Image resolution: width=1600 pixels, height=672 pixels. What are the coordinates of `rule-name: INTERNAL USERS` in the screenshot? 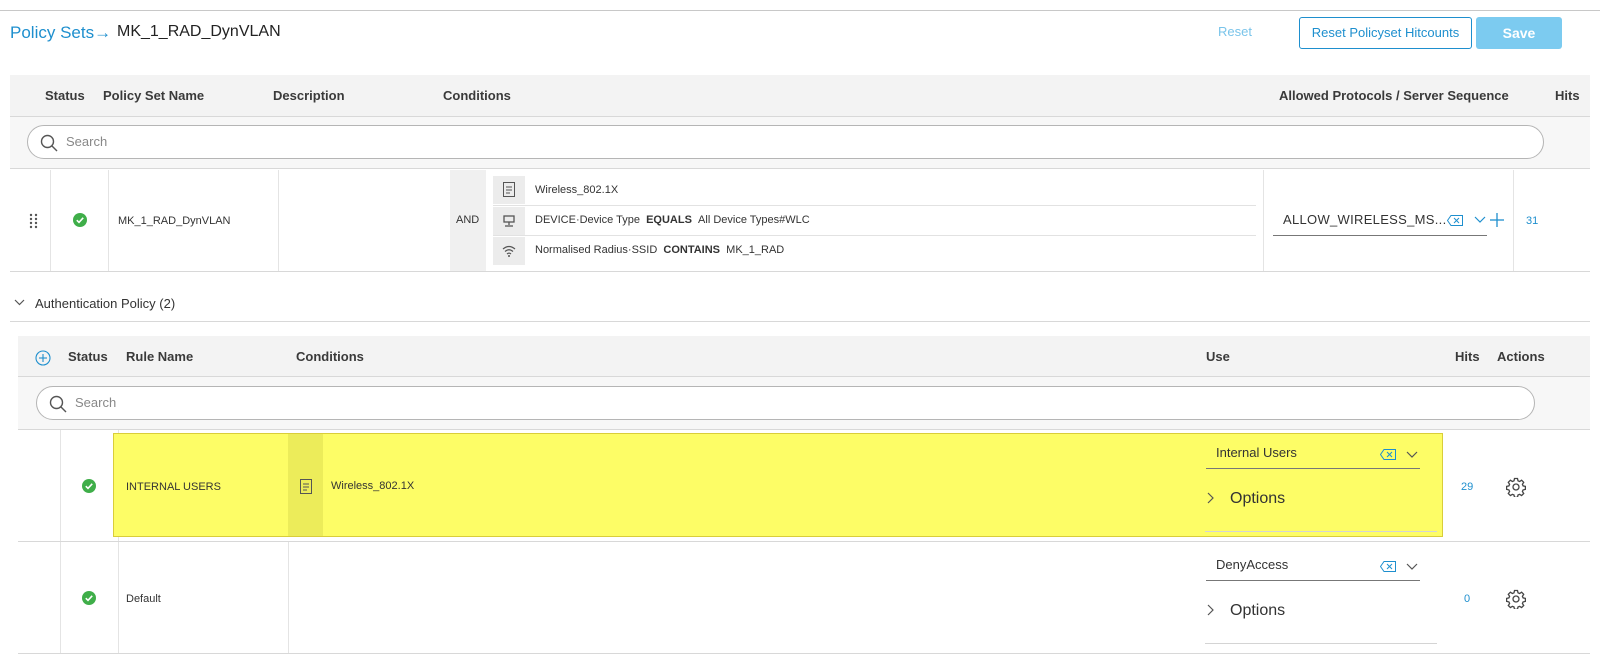 It's located at (173, 487).